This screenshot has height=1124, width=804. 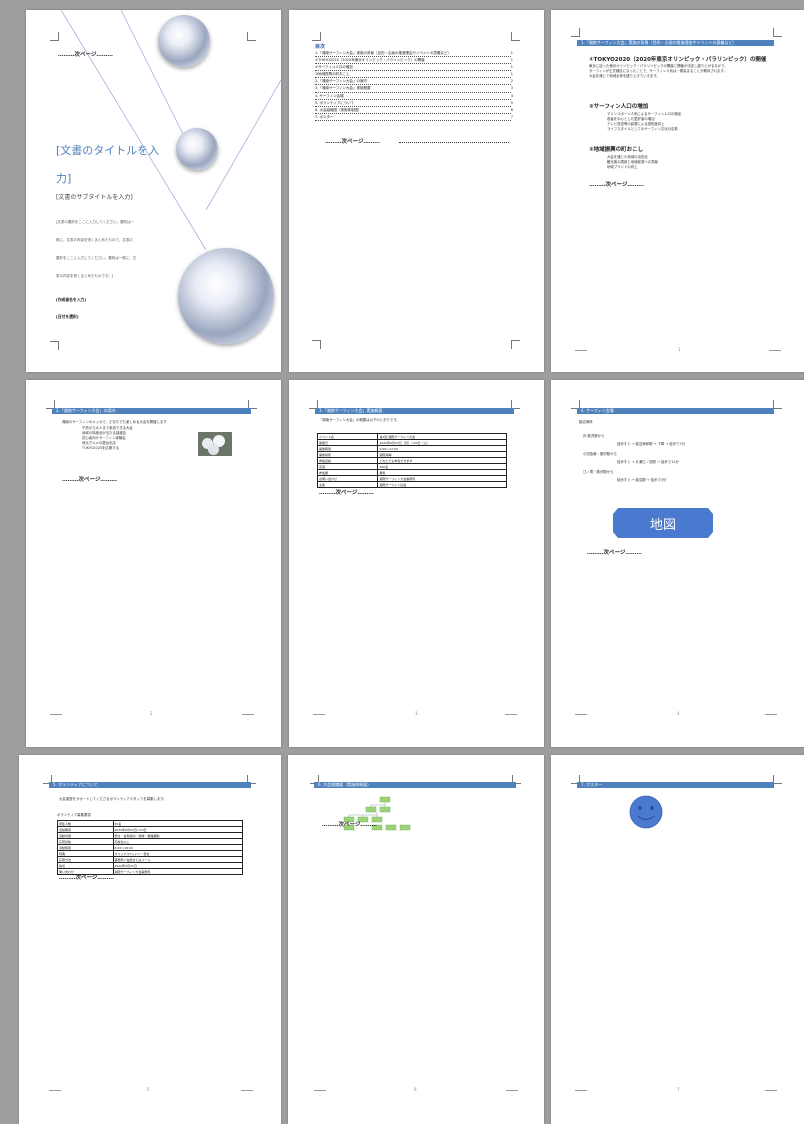 I want to click on toc-entry-text: 7. ポスター, so click(x=413, y=117).